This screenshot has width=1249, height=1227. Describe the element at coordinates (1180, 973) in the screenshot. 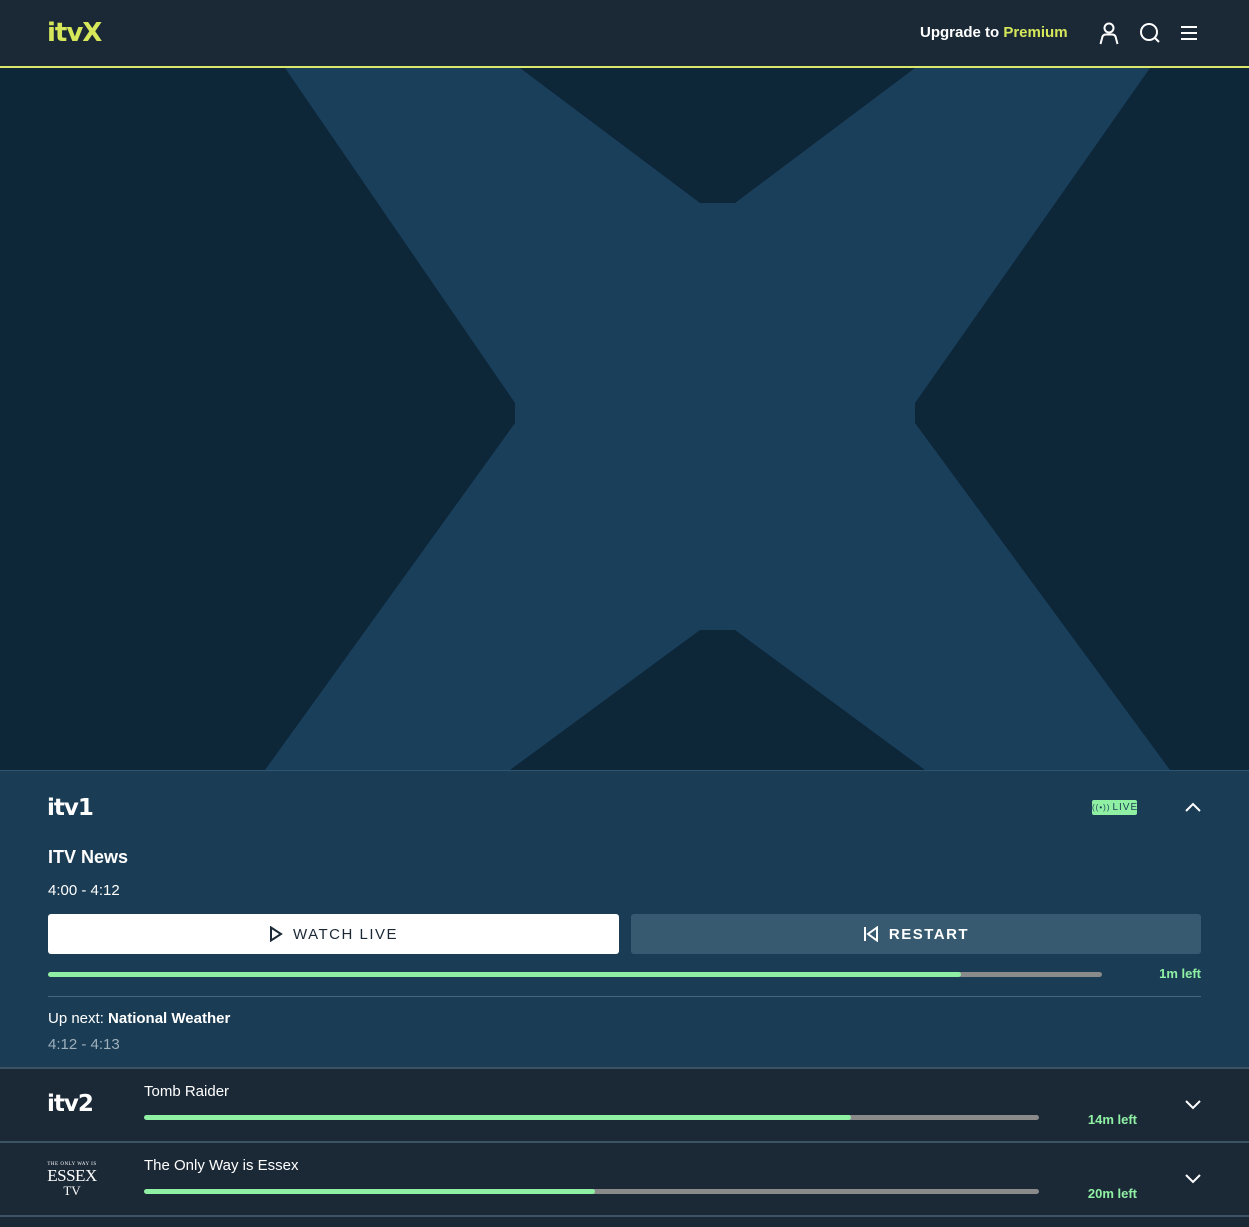

I see `time-left: 1m left` at that location.